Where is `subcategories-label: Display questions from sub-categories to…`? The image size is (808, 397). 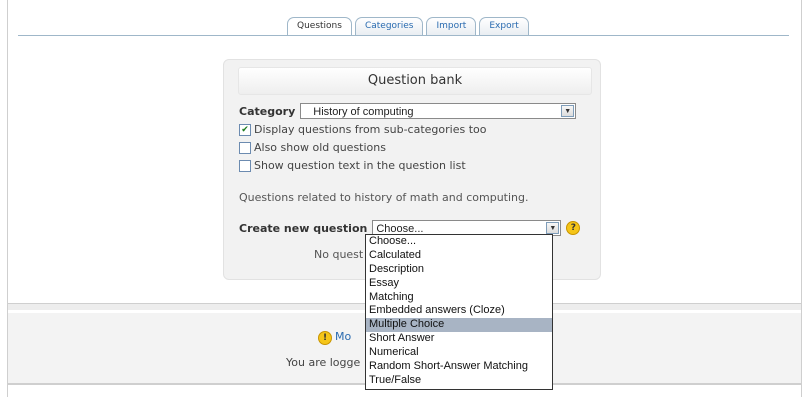 subcategories-label: Display questions from sub-categories to… is located at coordinates (370, 129).